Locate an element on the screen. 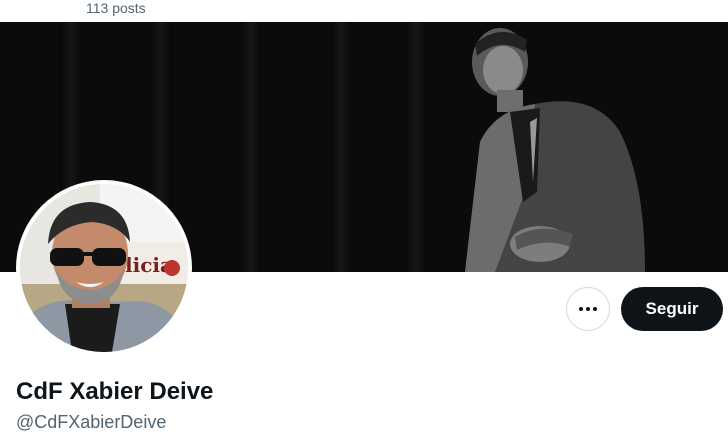  banner-figure-image is located at coordinates (555, 150).